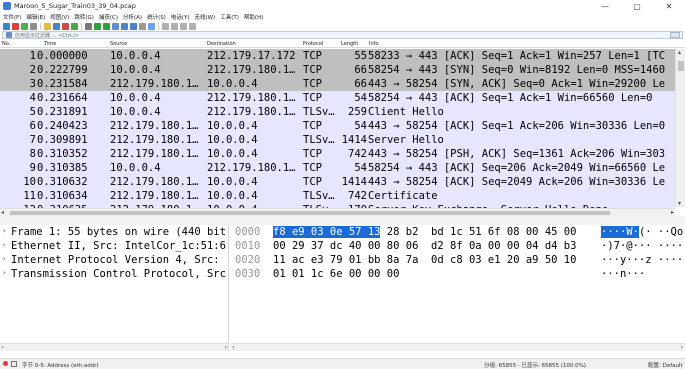  I want to click on menu-go: 跳转(G), so click(84, 17).